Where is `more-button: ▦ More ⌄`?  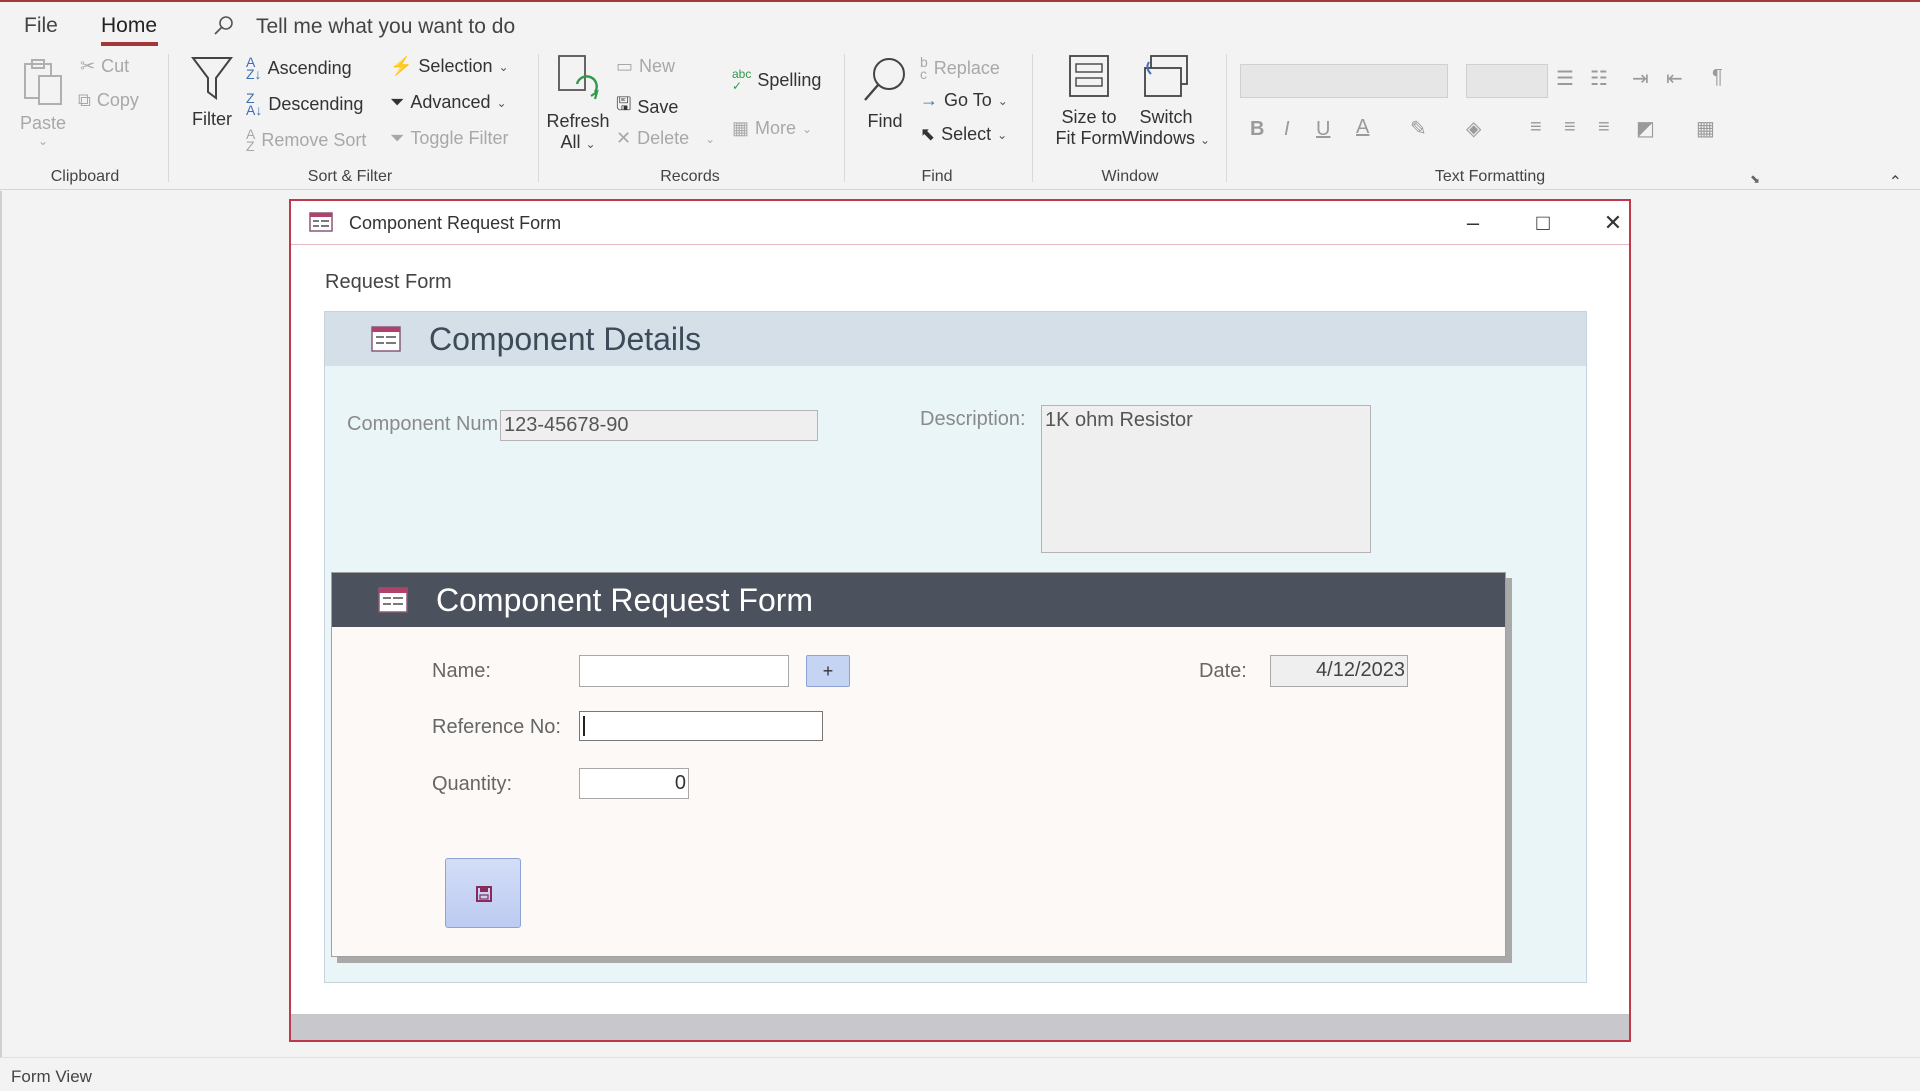
more-button: ▦ More ⌄ is located at coordinates (772, 128).